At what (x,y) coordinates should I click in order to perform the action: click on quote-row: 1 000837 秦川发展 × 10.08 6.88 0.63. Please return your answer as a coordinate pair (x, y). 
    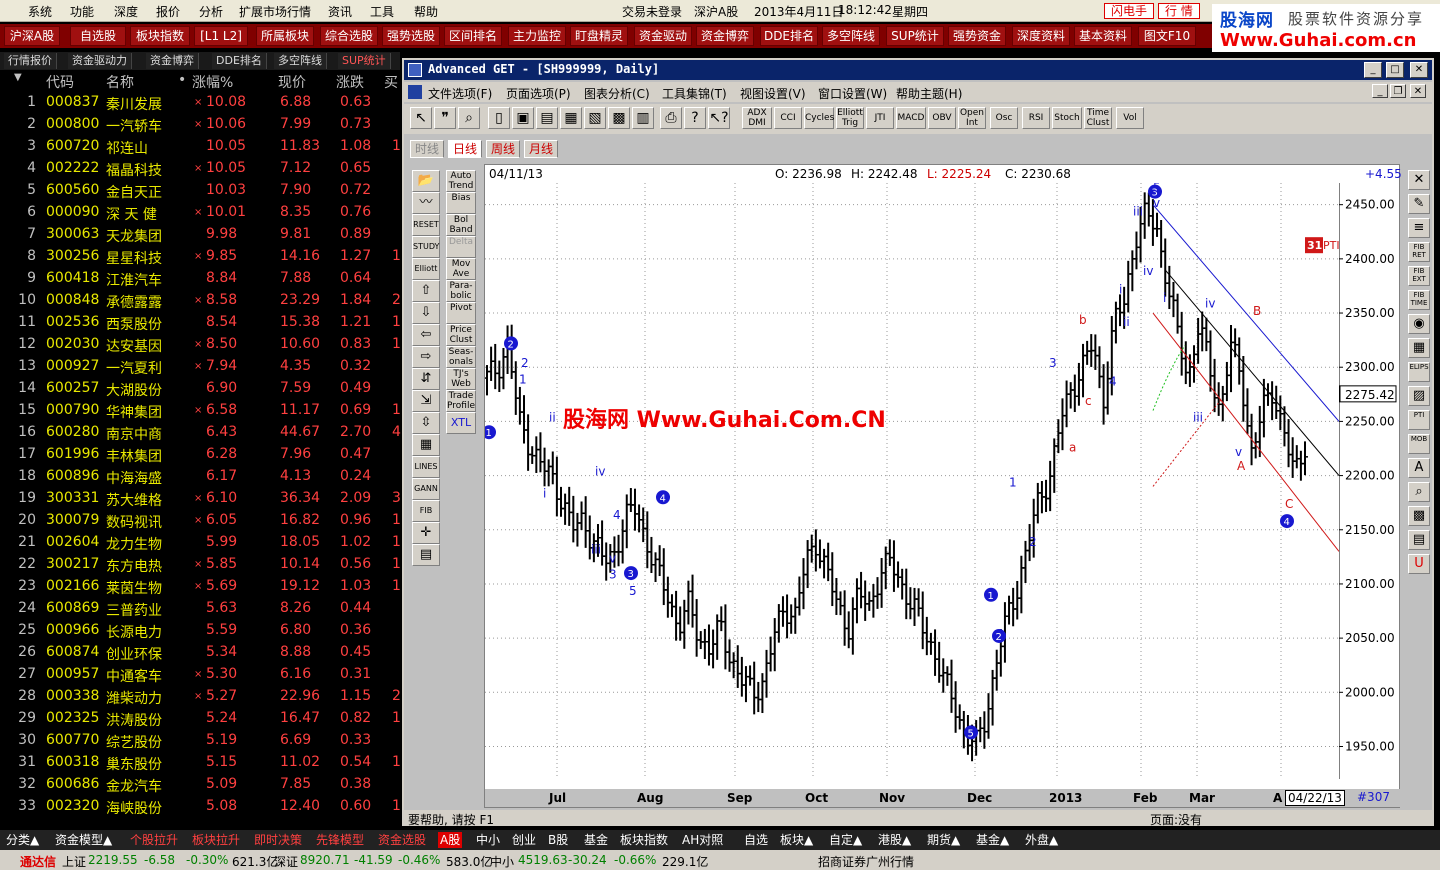
    Looking at the image, I should click on (201, 103).